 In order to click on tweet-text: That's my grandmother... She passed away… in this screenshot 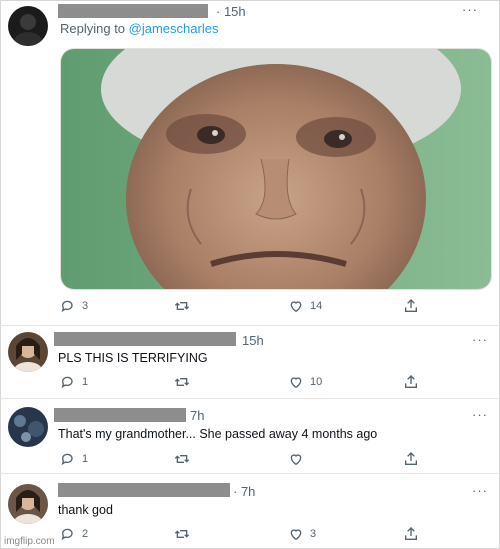, I will do `click(218, 434)`.